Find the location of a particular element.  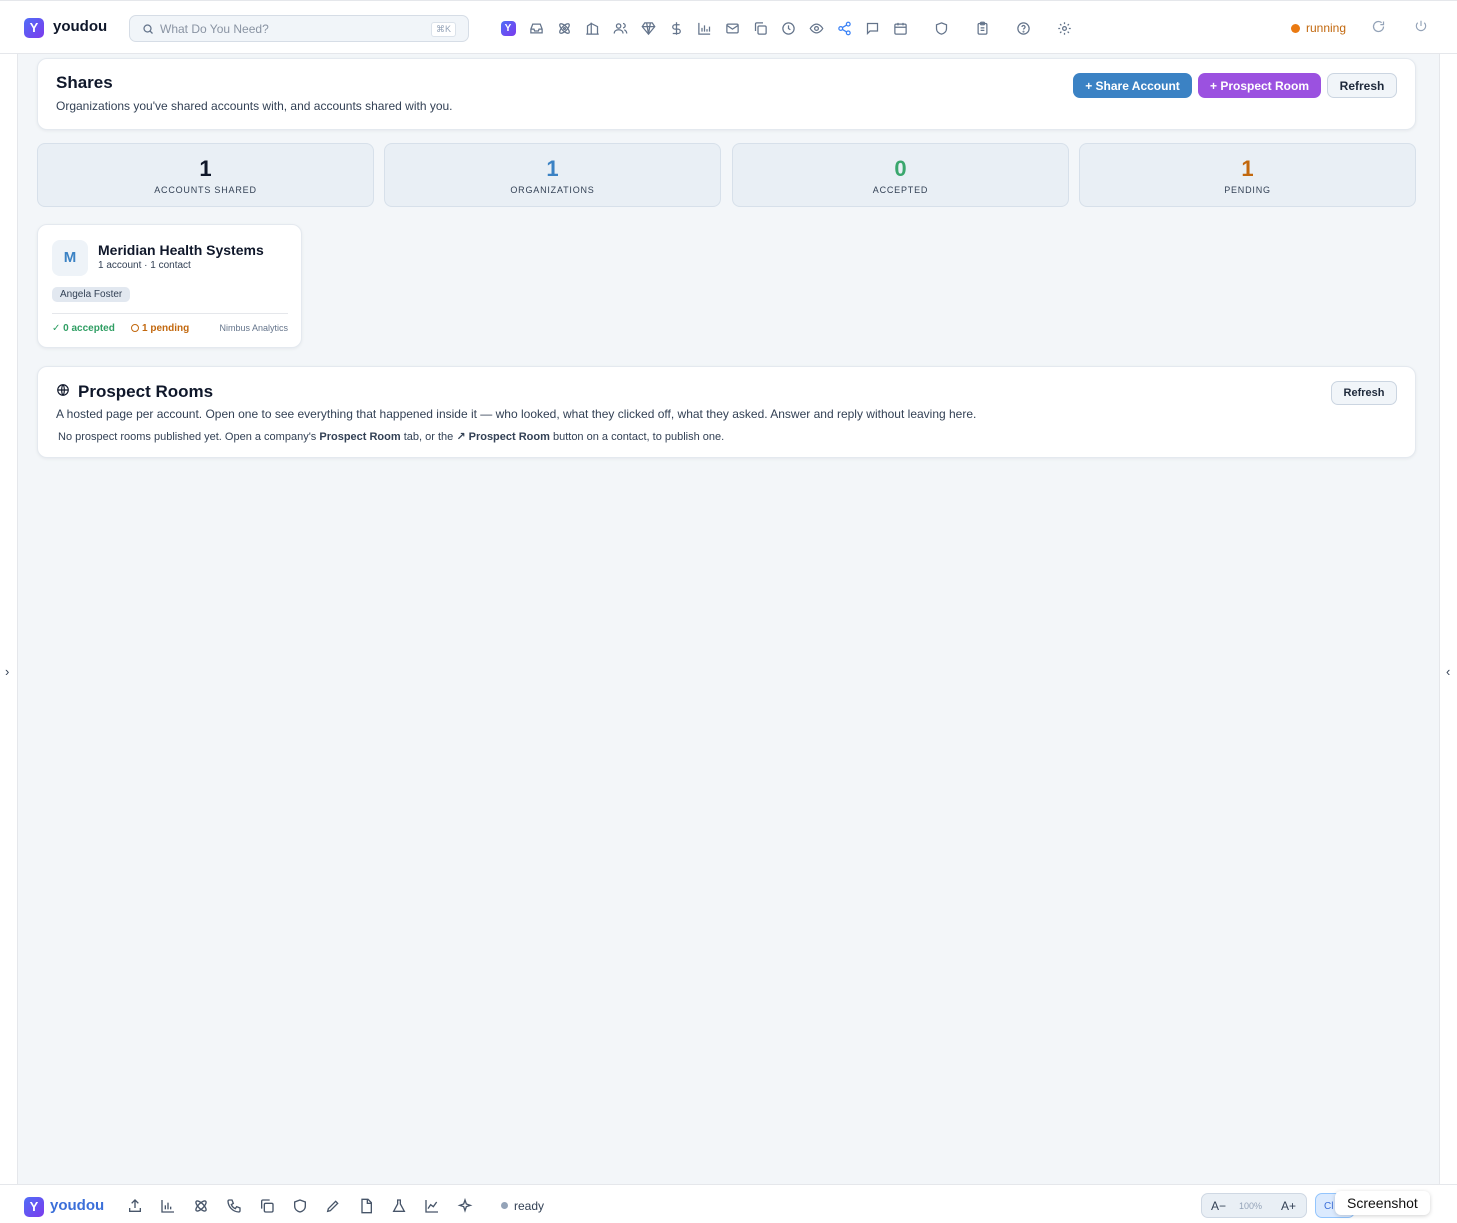

stat-label: PENDING is located at coordinates (1247, 190).